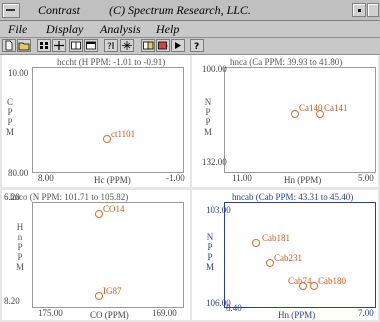 The height and width of the screenshot is (322, 380). I want to click on title-bar: Contrast (C) Spectrum Research, LLC., so click(190, 10).